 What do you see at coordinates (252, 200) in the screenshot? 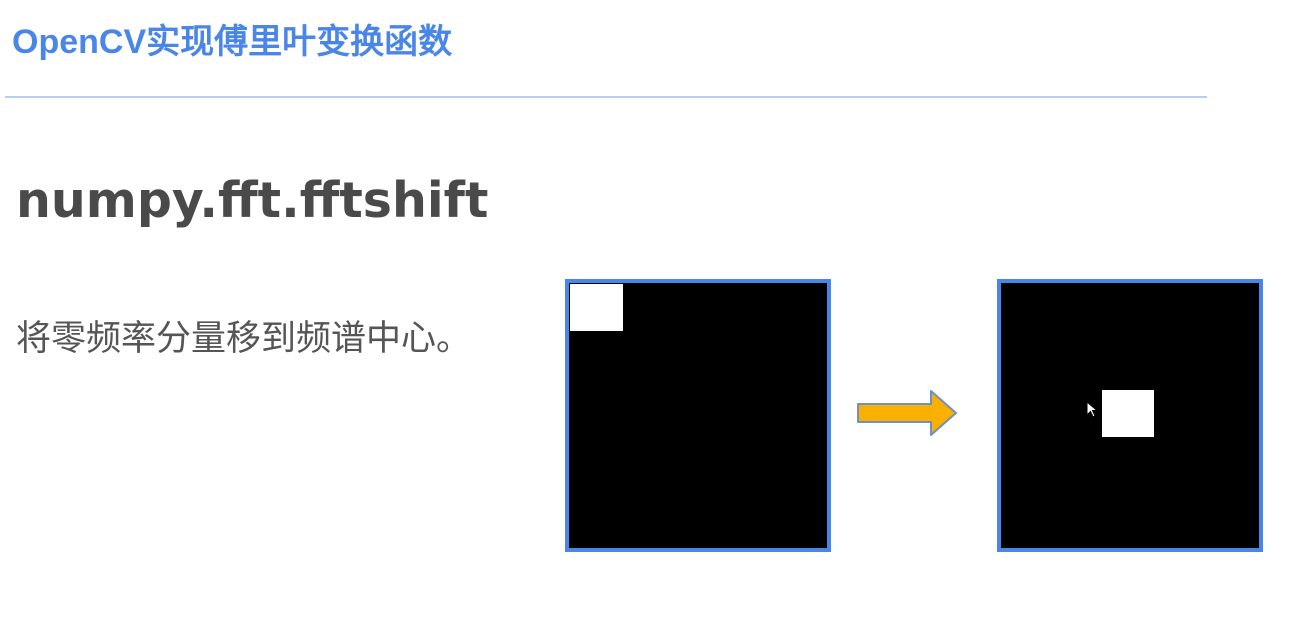
I see `slide-heading: numpy.fft.fftshift` at bounding box center [252, 200].